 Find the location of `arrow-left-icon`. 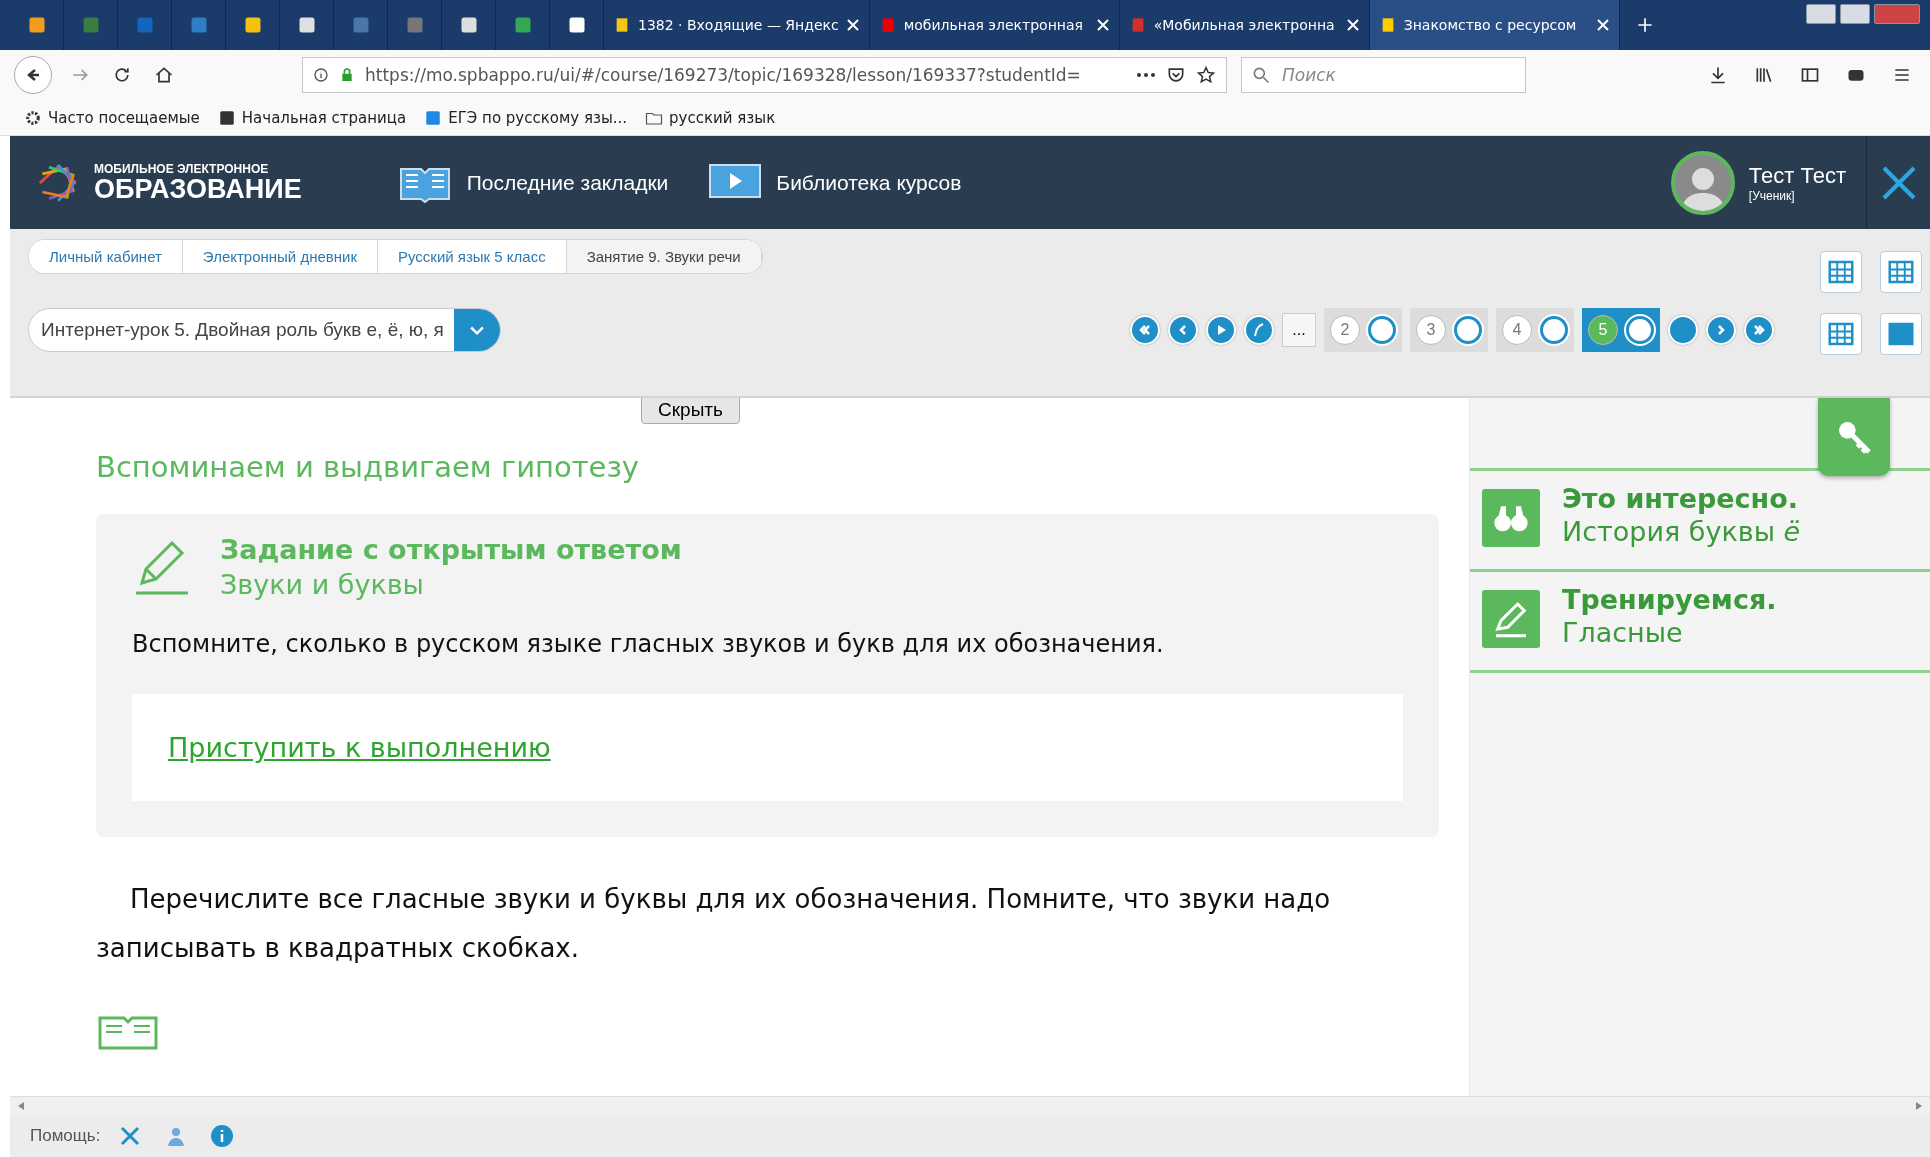

arrow-left-icon is located at coordinates (33, 75).